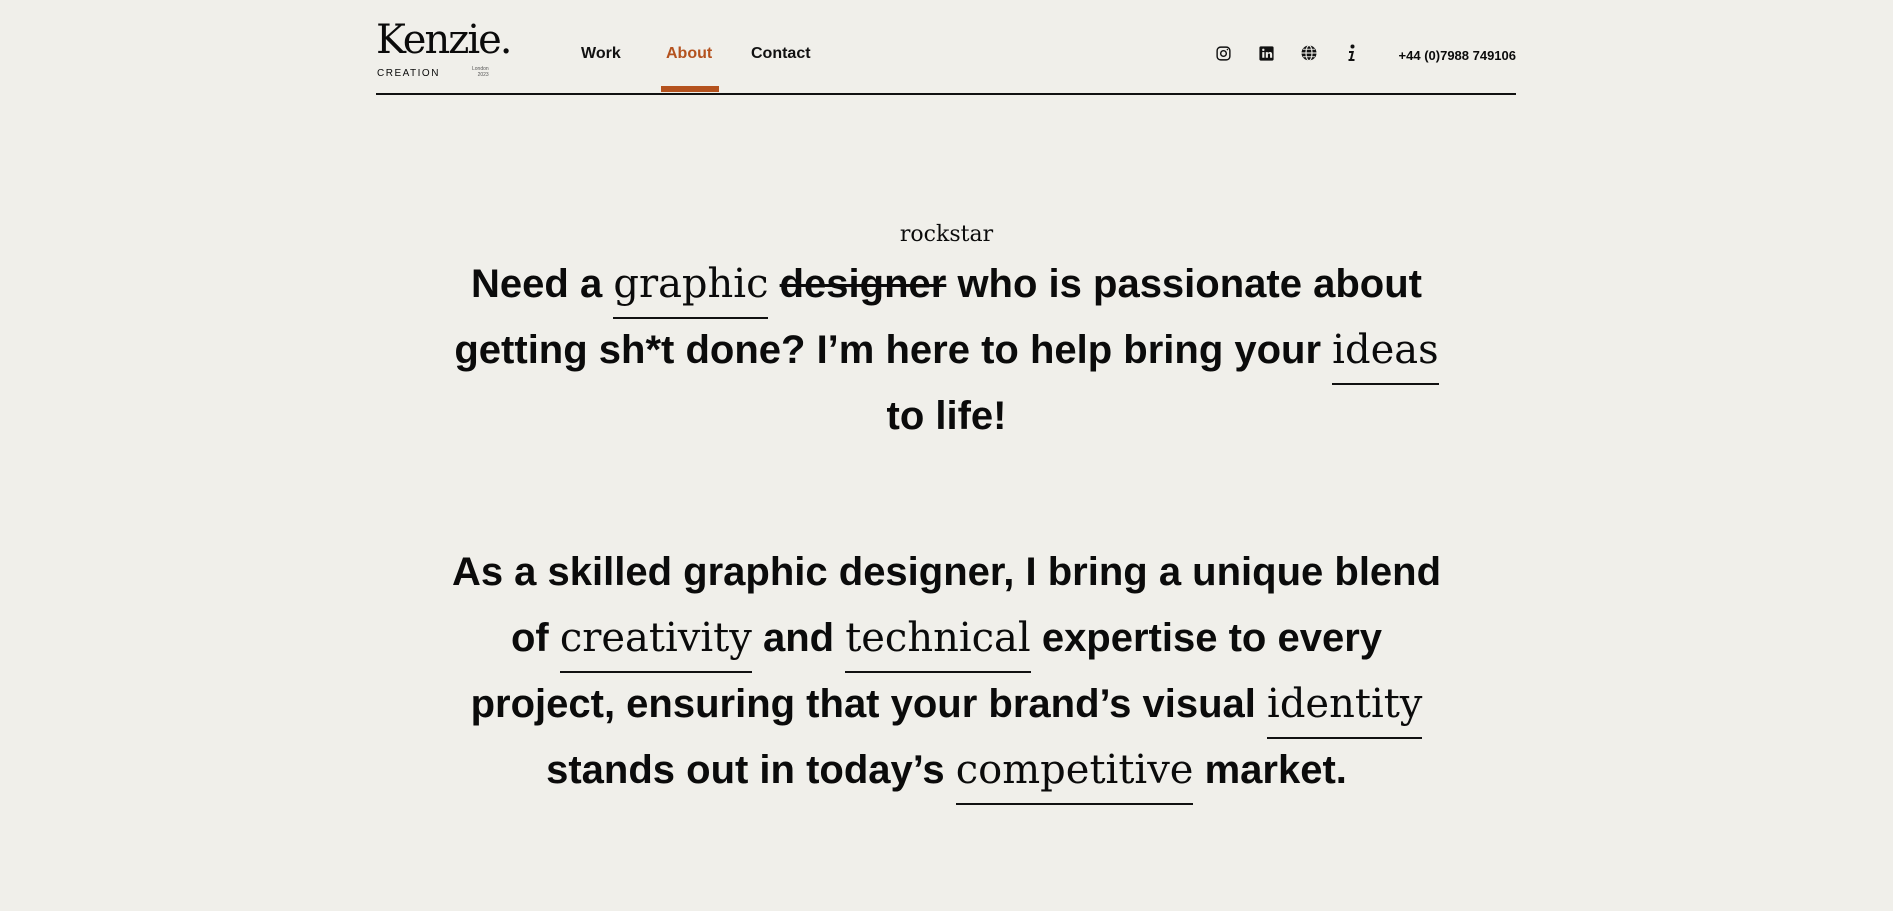 Image resolution: width=1893 pixels, height=911 pixels. I want to click on logo-wordmark: Kenzie., so click(444, 40).